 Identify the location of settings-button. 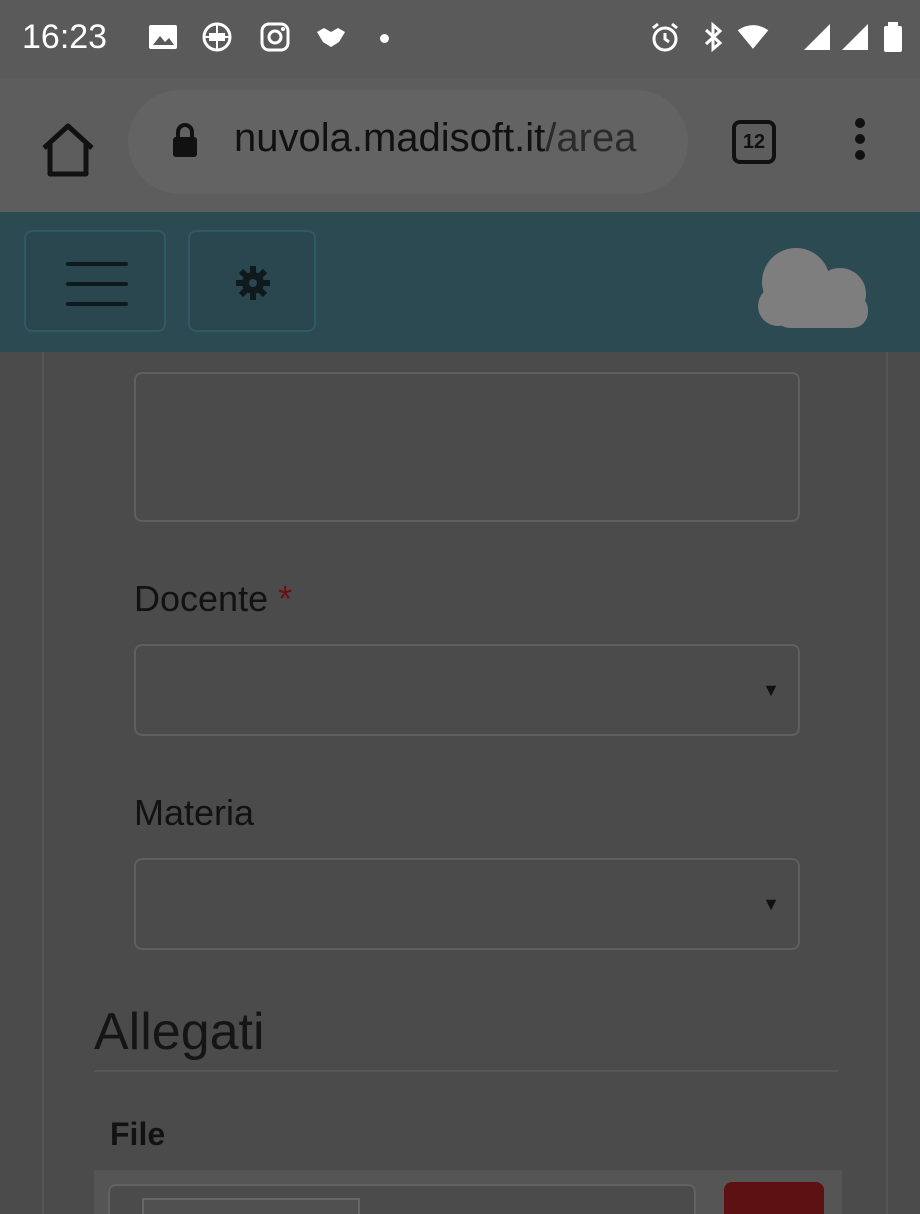
(252, 281).